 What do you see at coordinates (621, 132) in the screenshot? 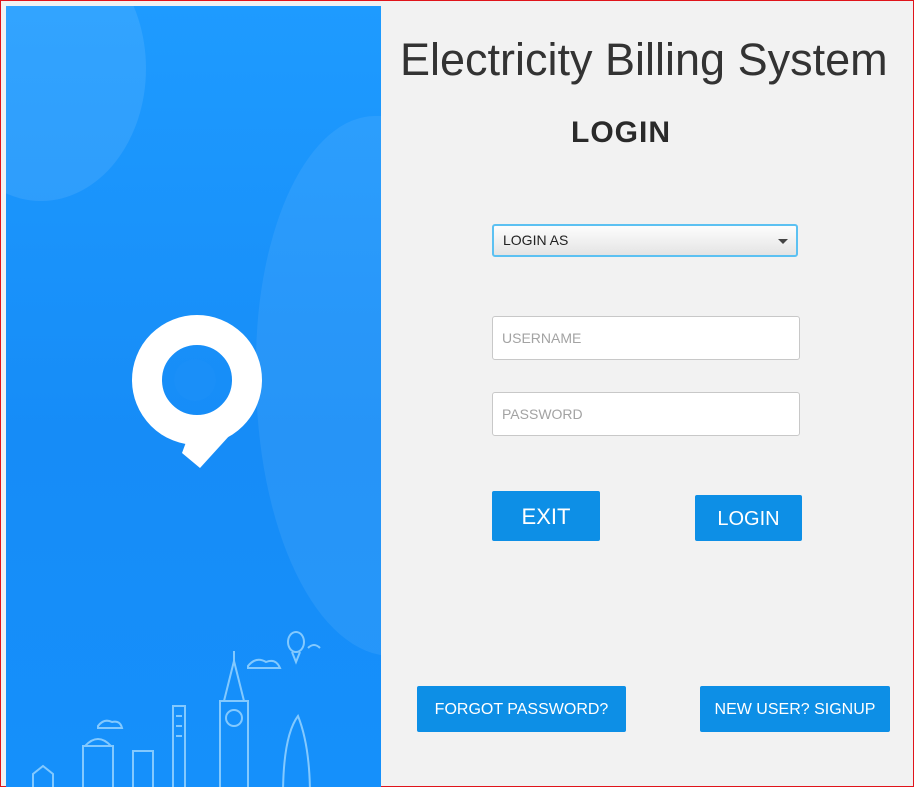
I see `login-heading: LOGIN` at bounding box center [621, 132].